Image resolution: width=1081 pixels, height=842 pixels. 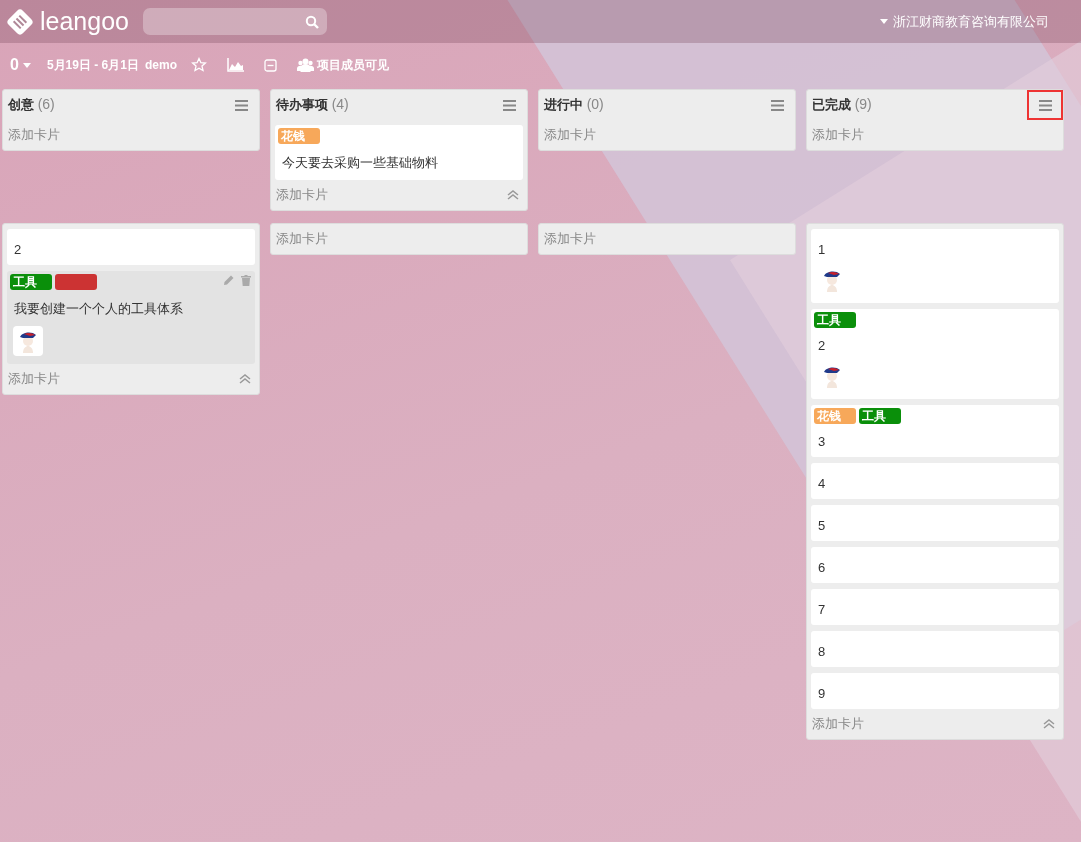 What do you see at coordinates (935, 481) in the screenshot?
I see `task-card: 4` at bounding box center [935, 481].